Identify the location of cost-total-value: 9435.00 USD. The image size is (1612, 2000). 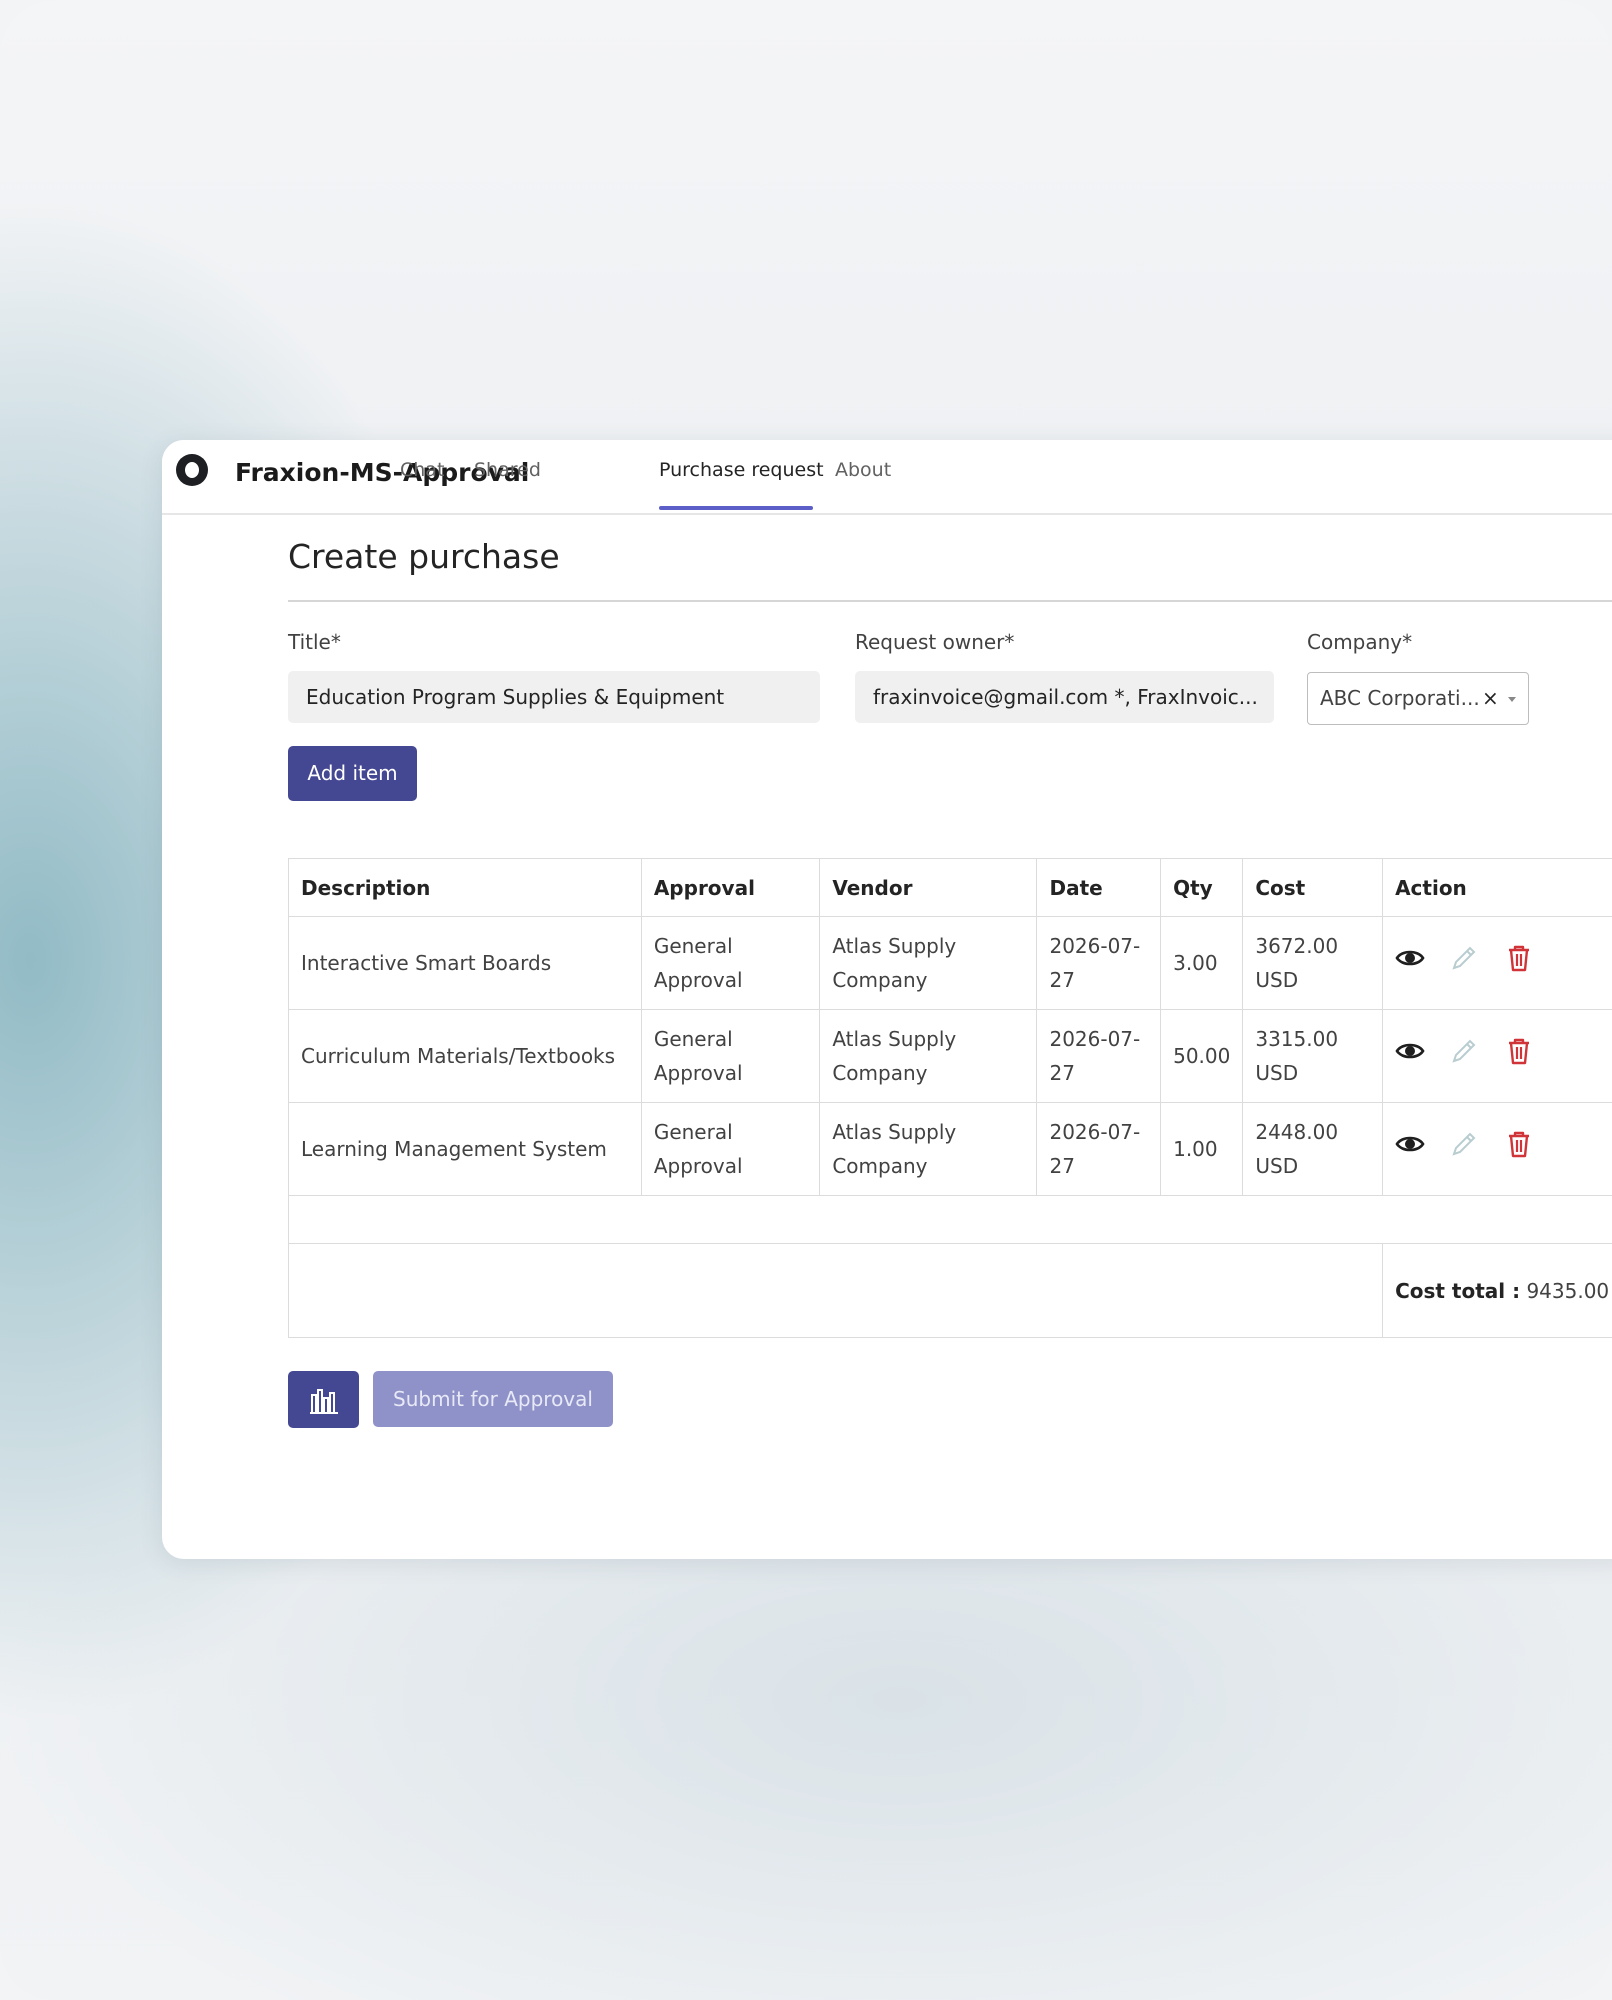
(1569, 1290).